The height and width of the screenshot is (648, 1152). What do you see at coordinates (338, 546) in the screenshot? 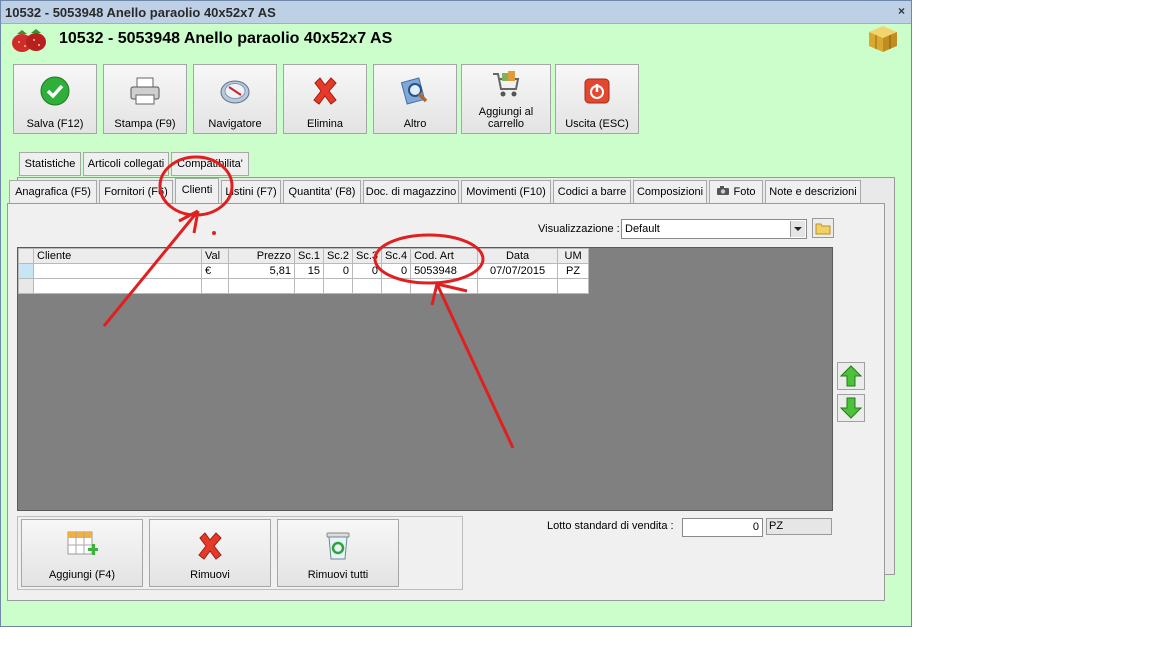
I see `recycle-bin-icon` at bounding box center [338, 546].